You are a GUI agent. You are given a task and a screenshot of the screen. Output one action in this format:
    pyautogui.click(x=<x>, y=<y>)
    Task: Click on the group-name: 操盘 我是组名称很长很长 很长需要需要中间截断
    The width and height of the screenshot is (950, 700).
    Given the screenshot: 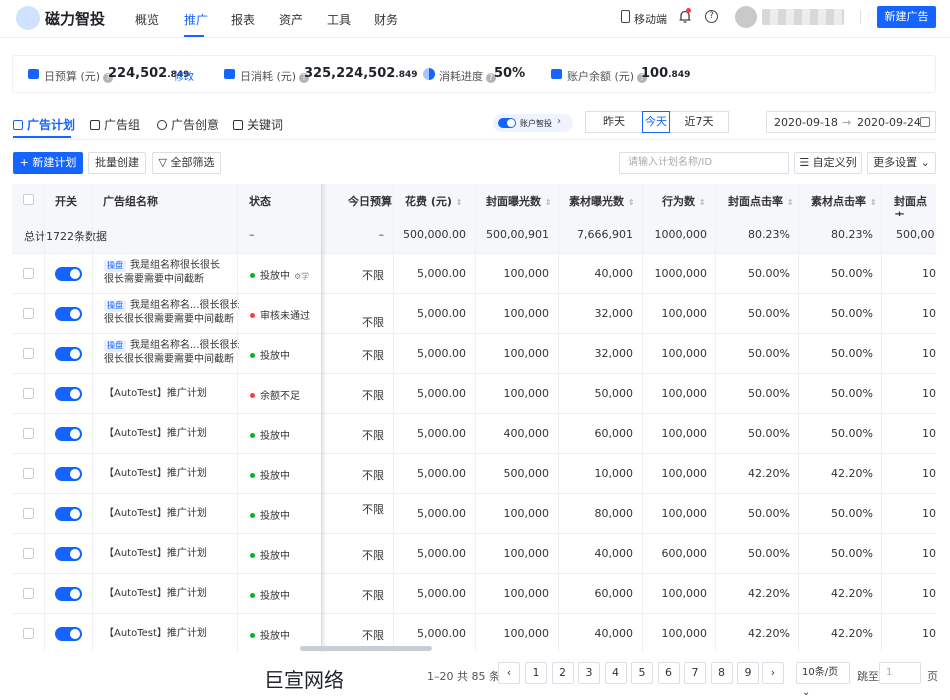 What is the action you would take?
    pyautogui.click(x=162, y=273)
    